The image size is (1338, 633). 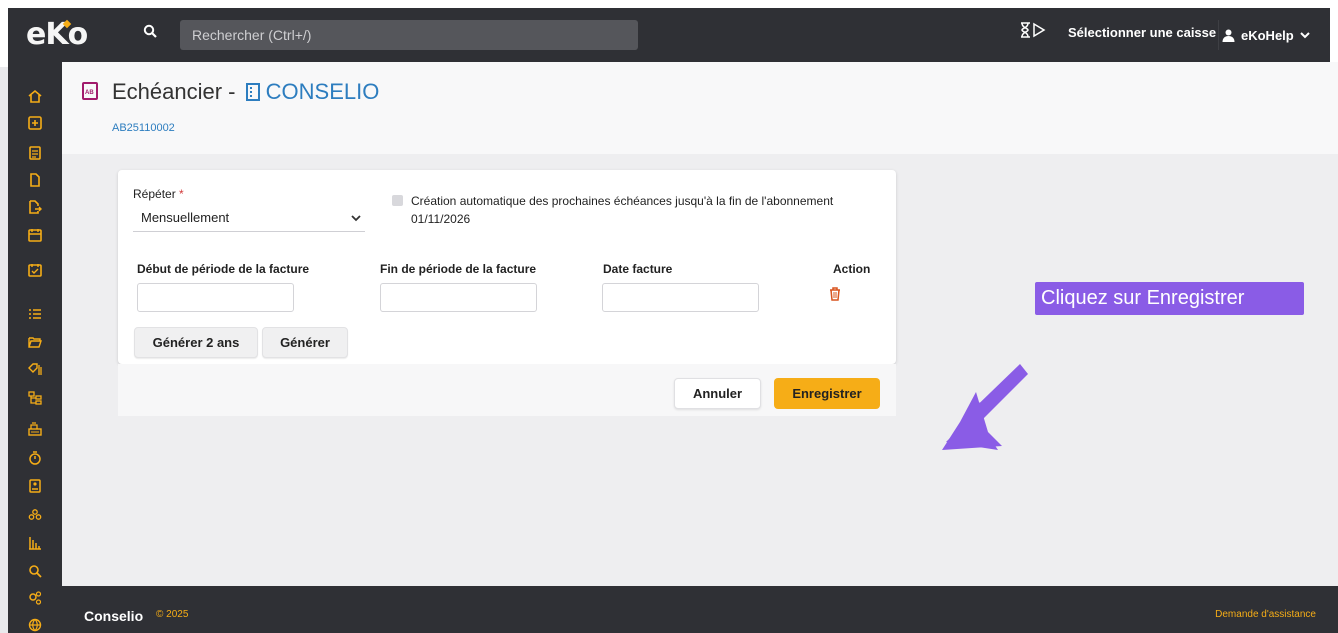 What do you see at coordinates (185, 217) in the screenshot?
I see `repeat-select-value: Mensuellement` at bounding box center [185, 217].